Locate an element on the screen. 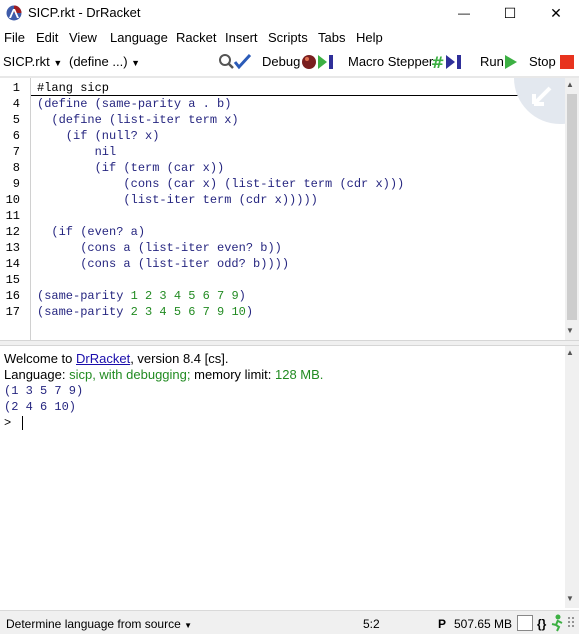 This screenshot has height=634, width=579. code-line: (if (null? x) is located at coordinates (98, 136).